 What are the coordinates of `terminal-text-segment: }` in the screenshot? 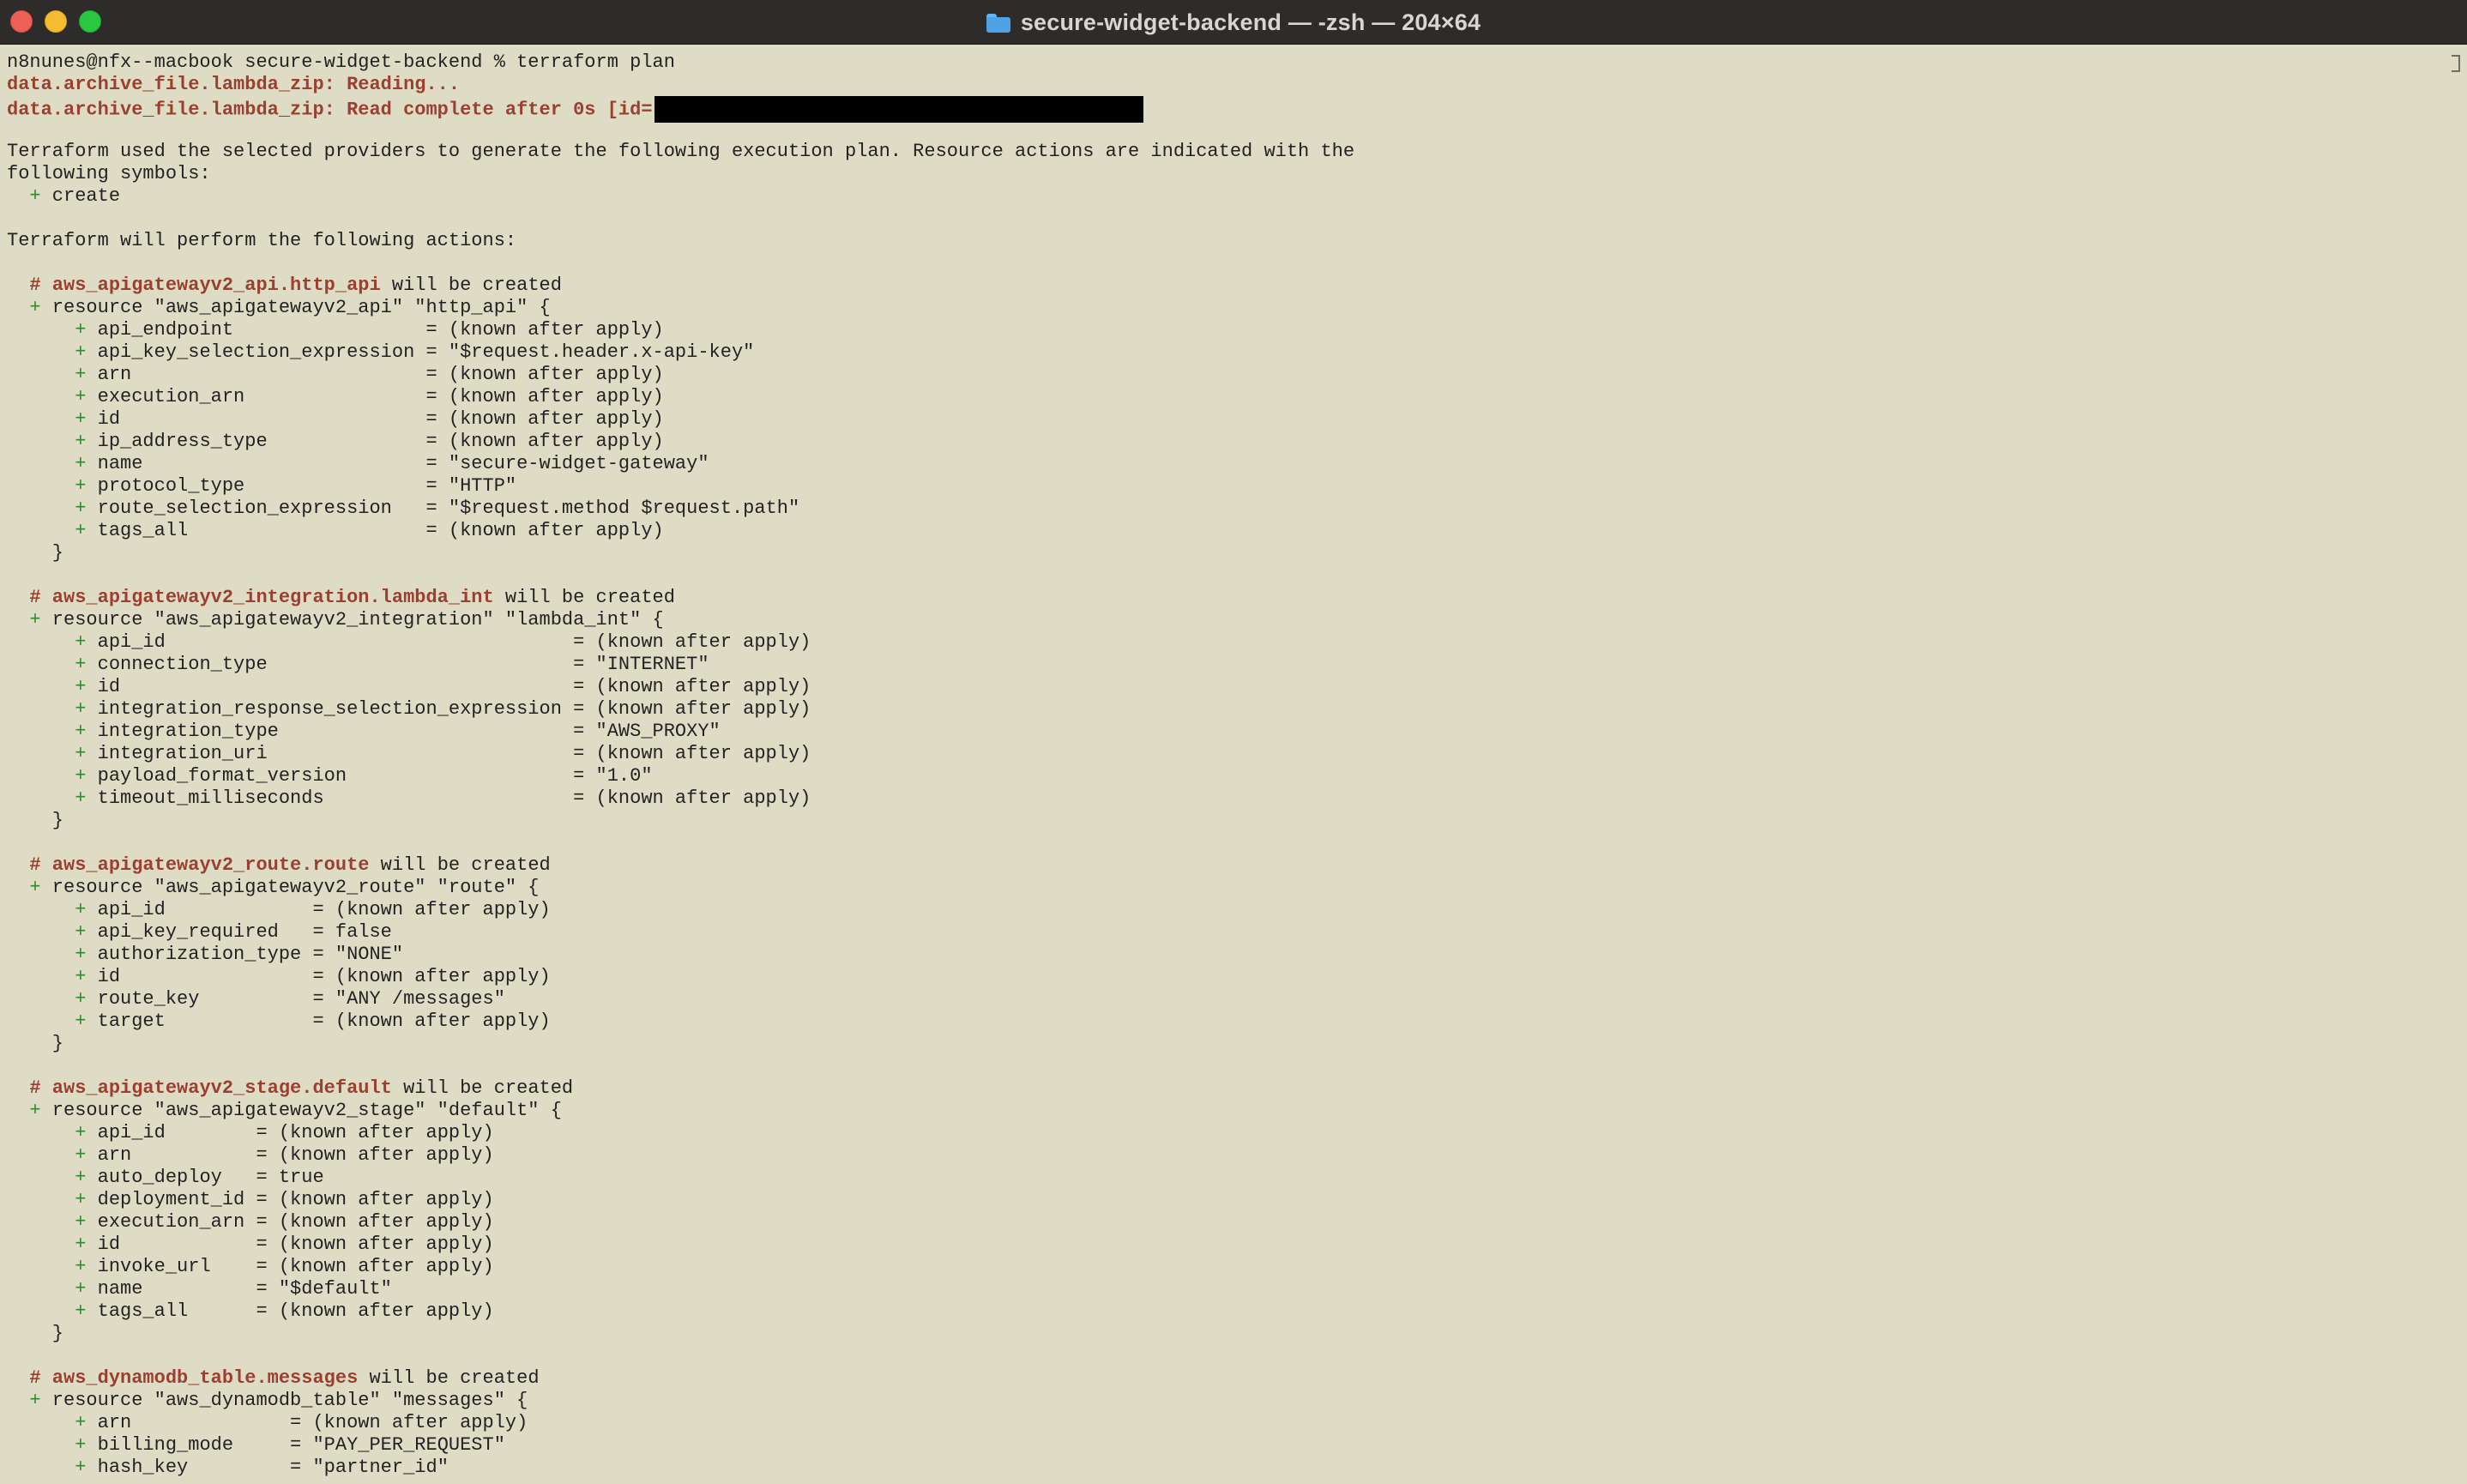 It's located at (35, 820).